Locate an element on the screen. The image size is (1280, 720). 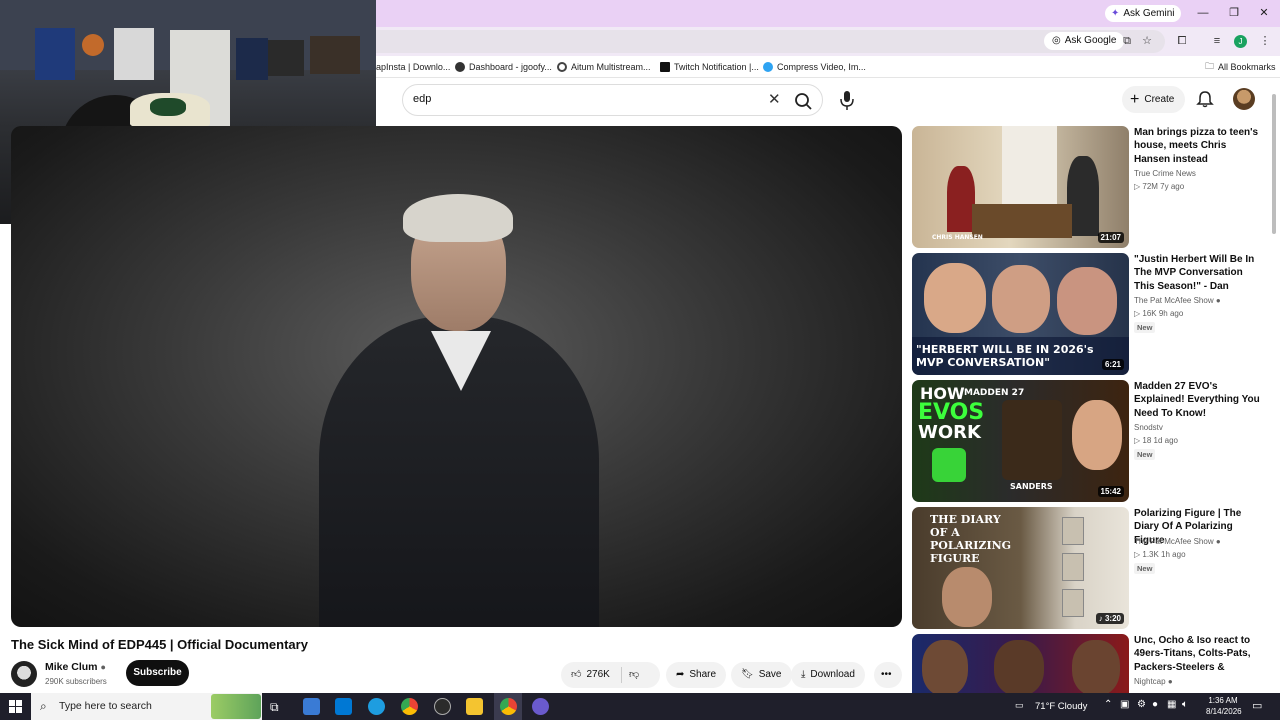
like-count: 276K is located at coordinates (598, 674).